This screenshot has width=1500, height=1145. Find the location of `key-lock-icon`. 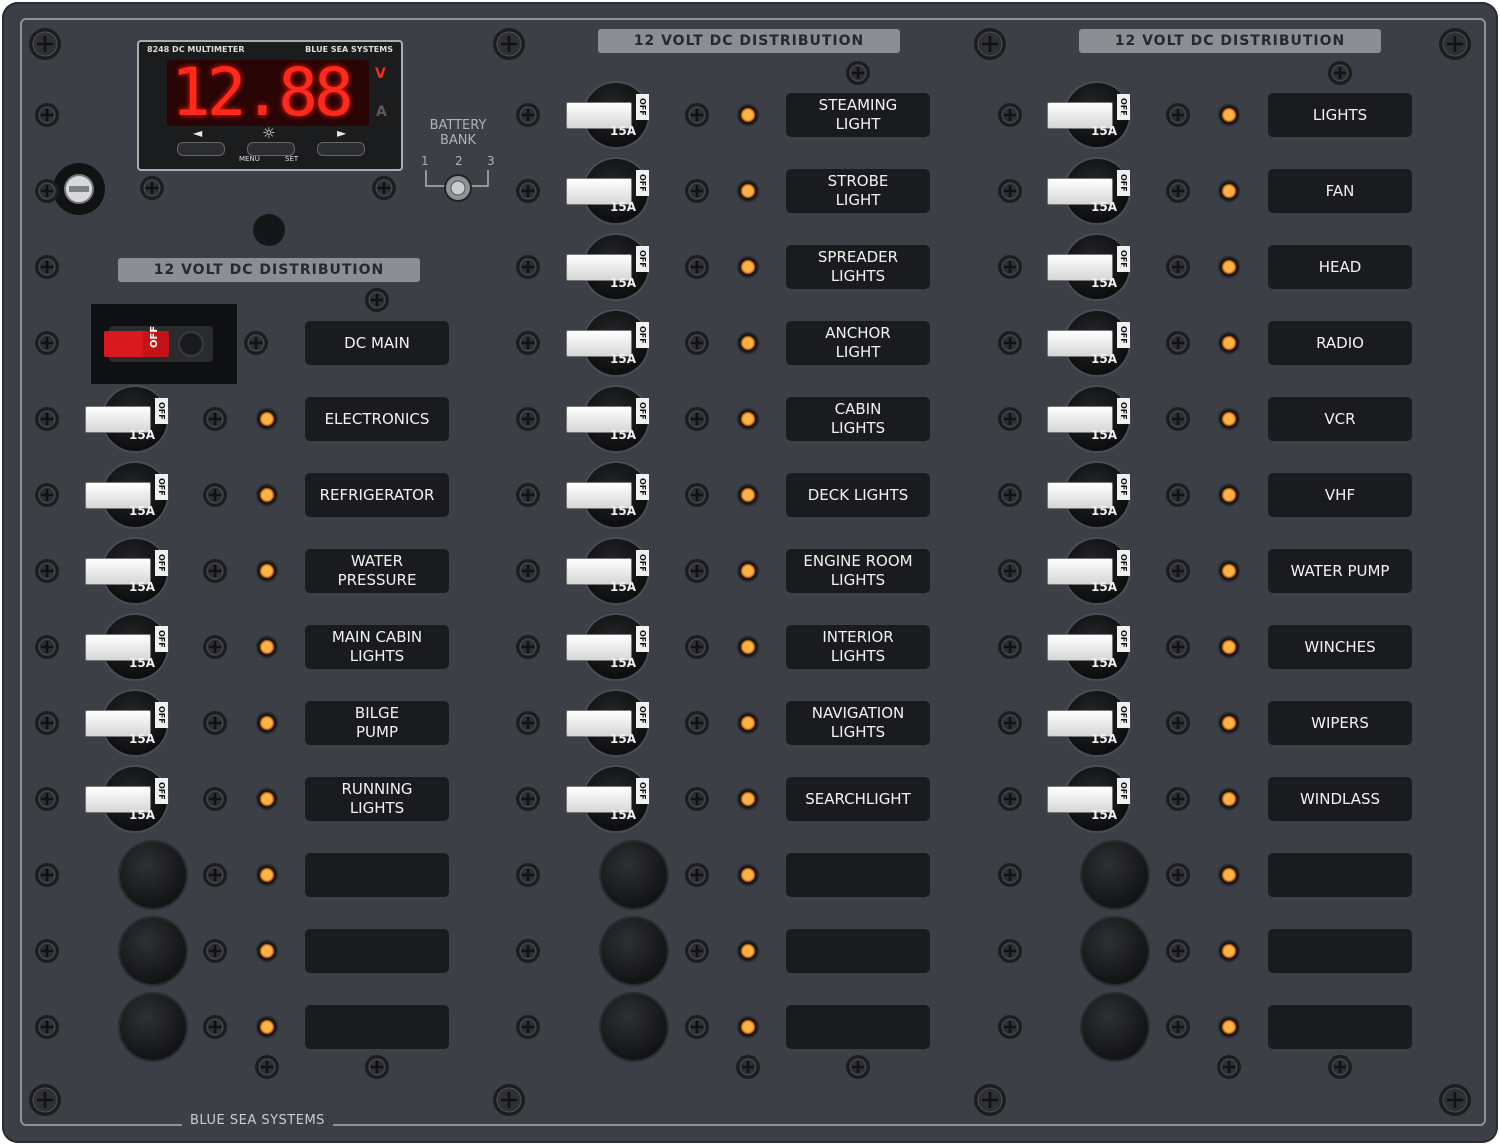

key-lock-icon is located at coordinates (79, 189).